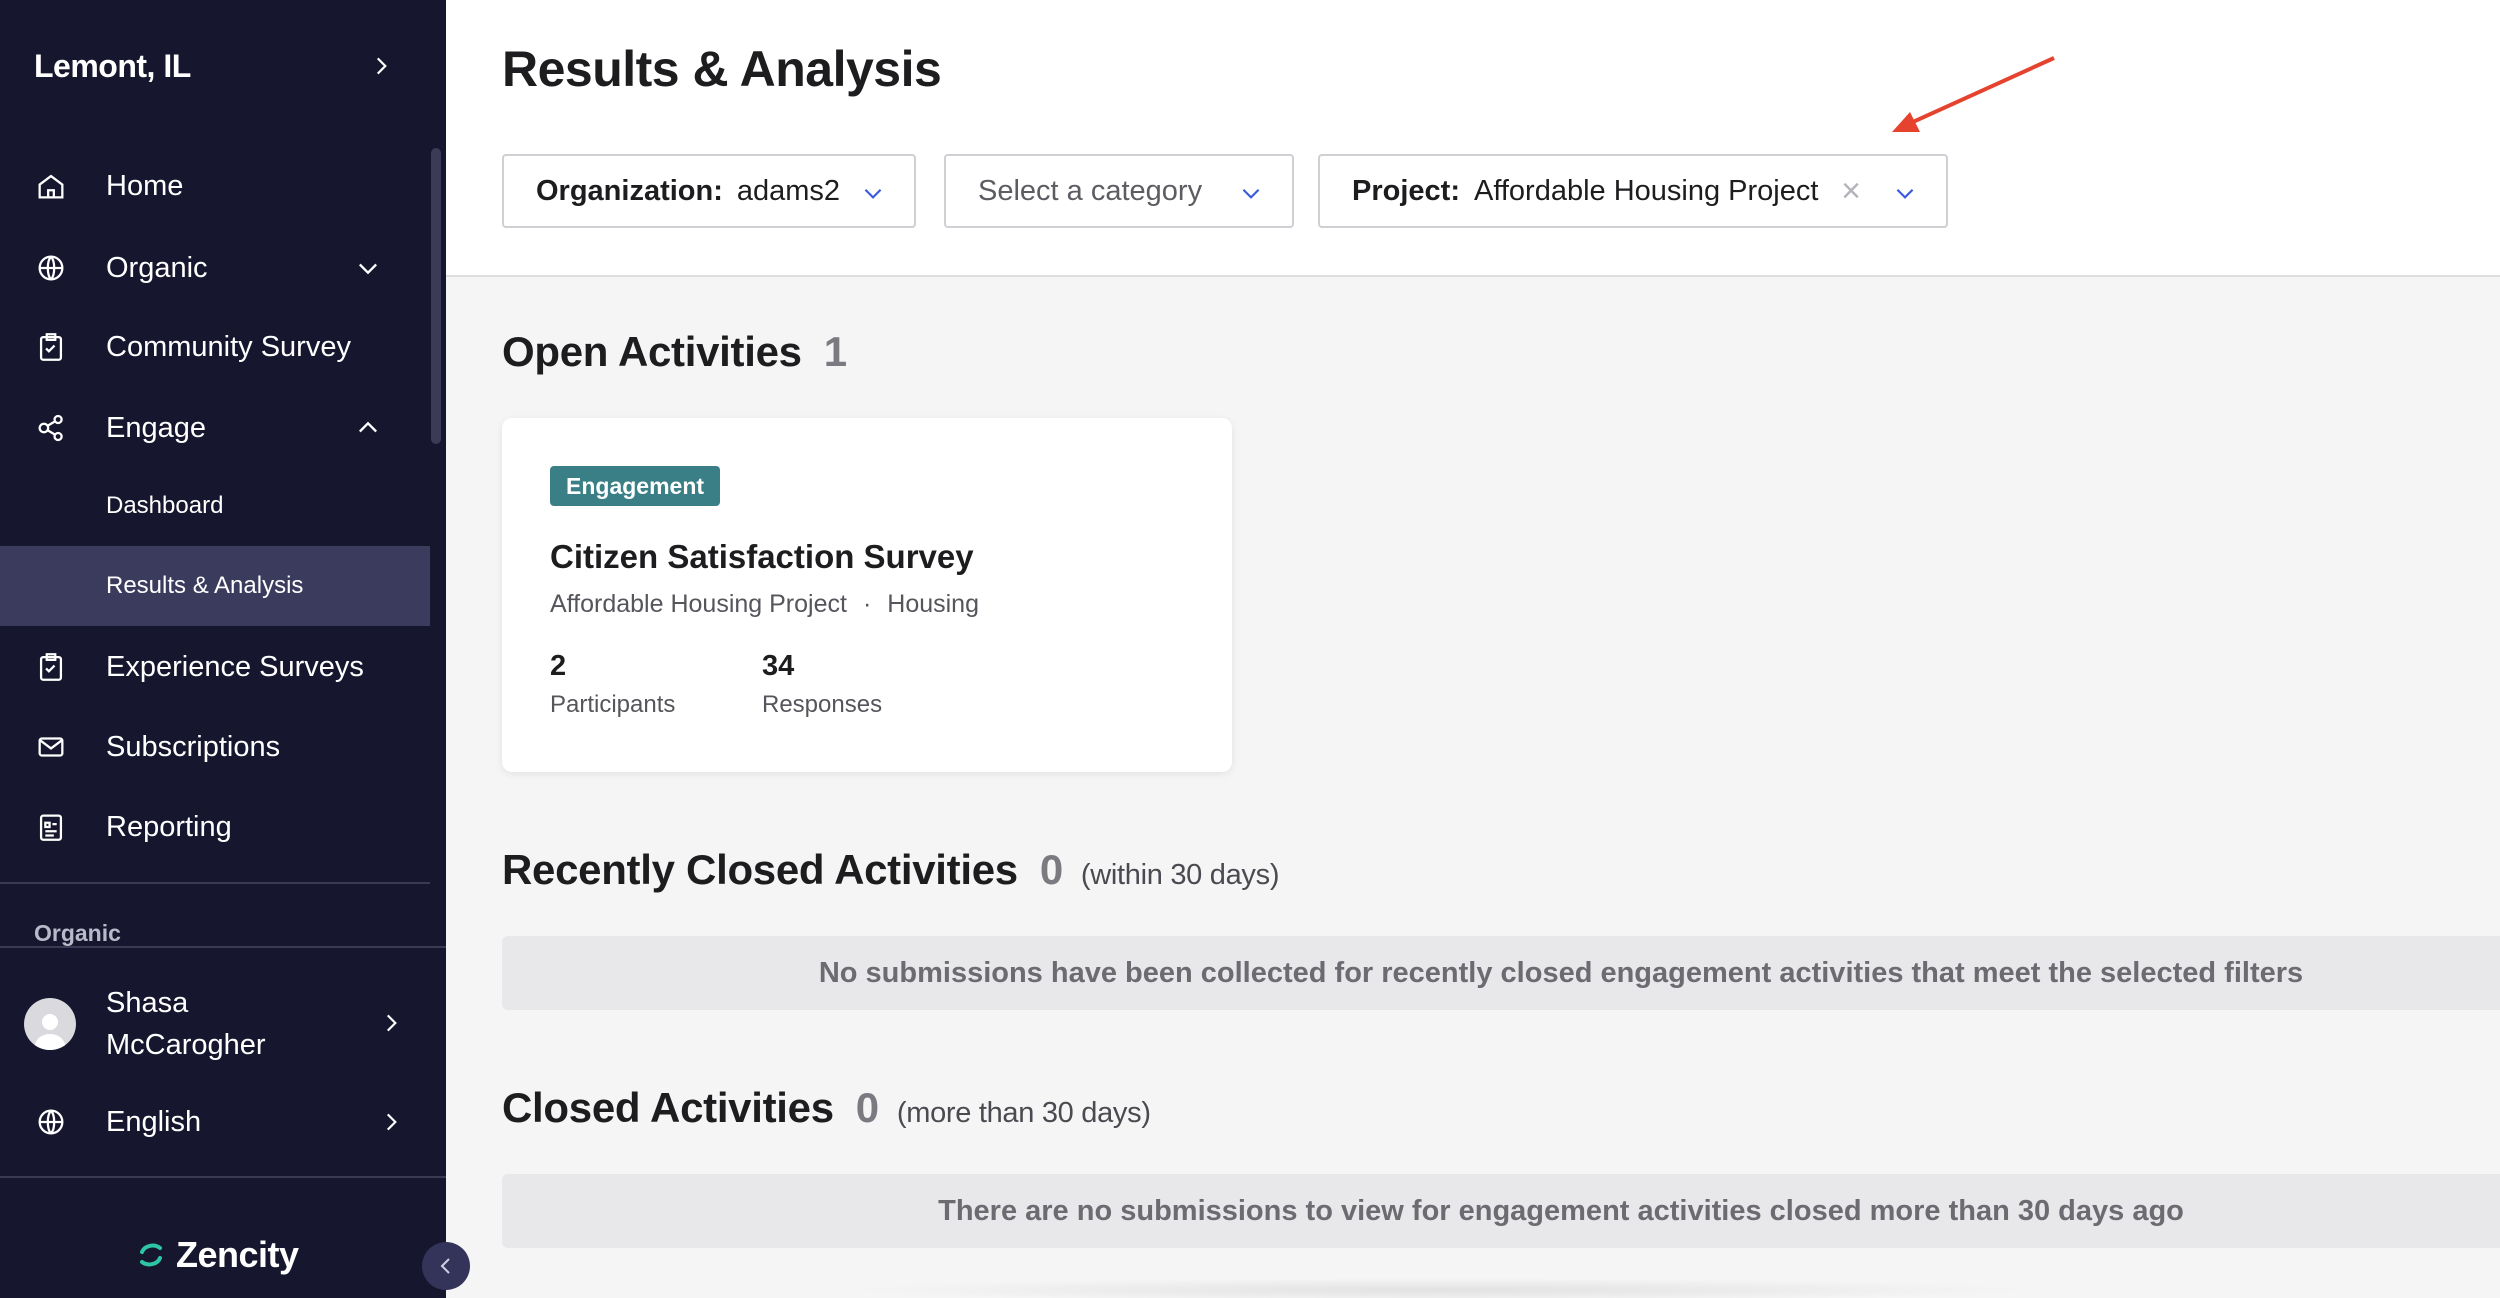 This screenshot has width=2500, height=1298. Describe the element at coordinates (612, 684) in the screenshot. I see `participants-stat: 2 Participants` at that location.